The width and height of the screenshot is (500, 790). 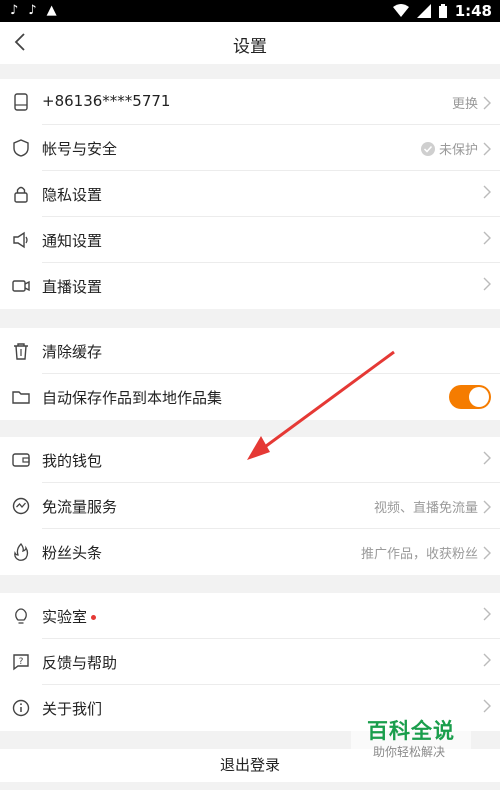 I want to click on fire-icon, so click(x=21, y=552).